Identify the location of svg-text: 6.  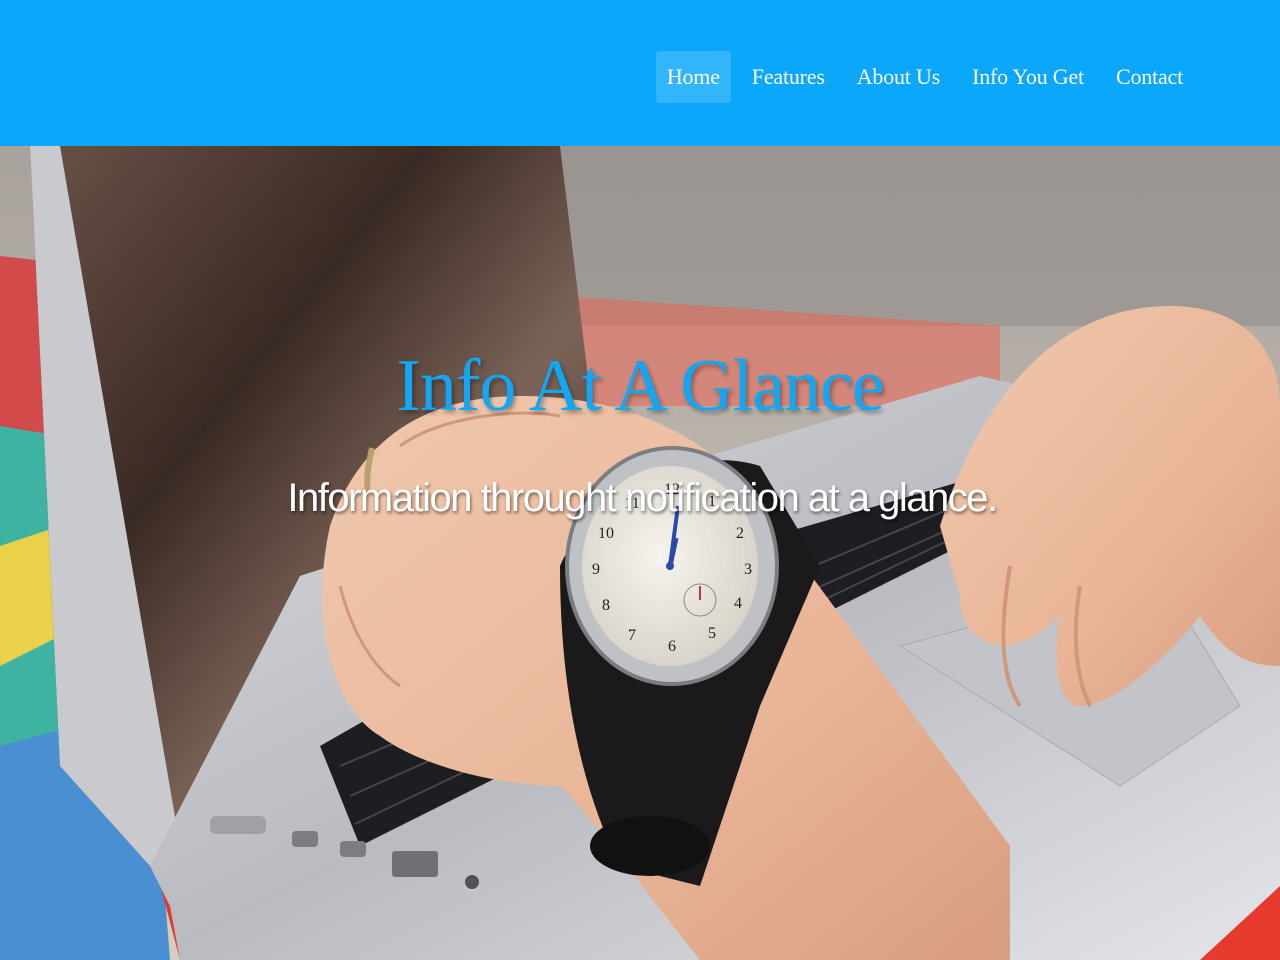
(672, 646).